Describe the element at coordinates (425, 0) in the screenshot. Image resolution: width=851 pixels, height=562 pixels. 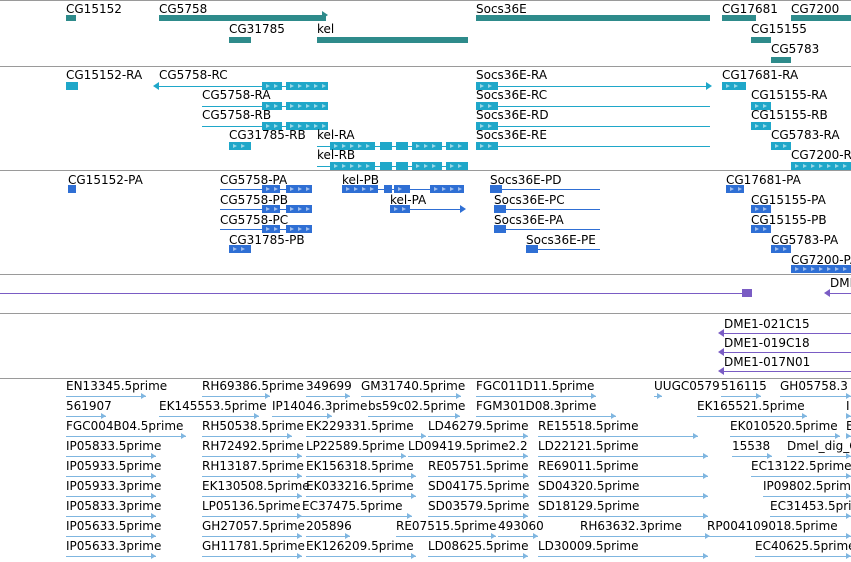
I see `track-divider` at that location.